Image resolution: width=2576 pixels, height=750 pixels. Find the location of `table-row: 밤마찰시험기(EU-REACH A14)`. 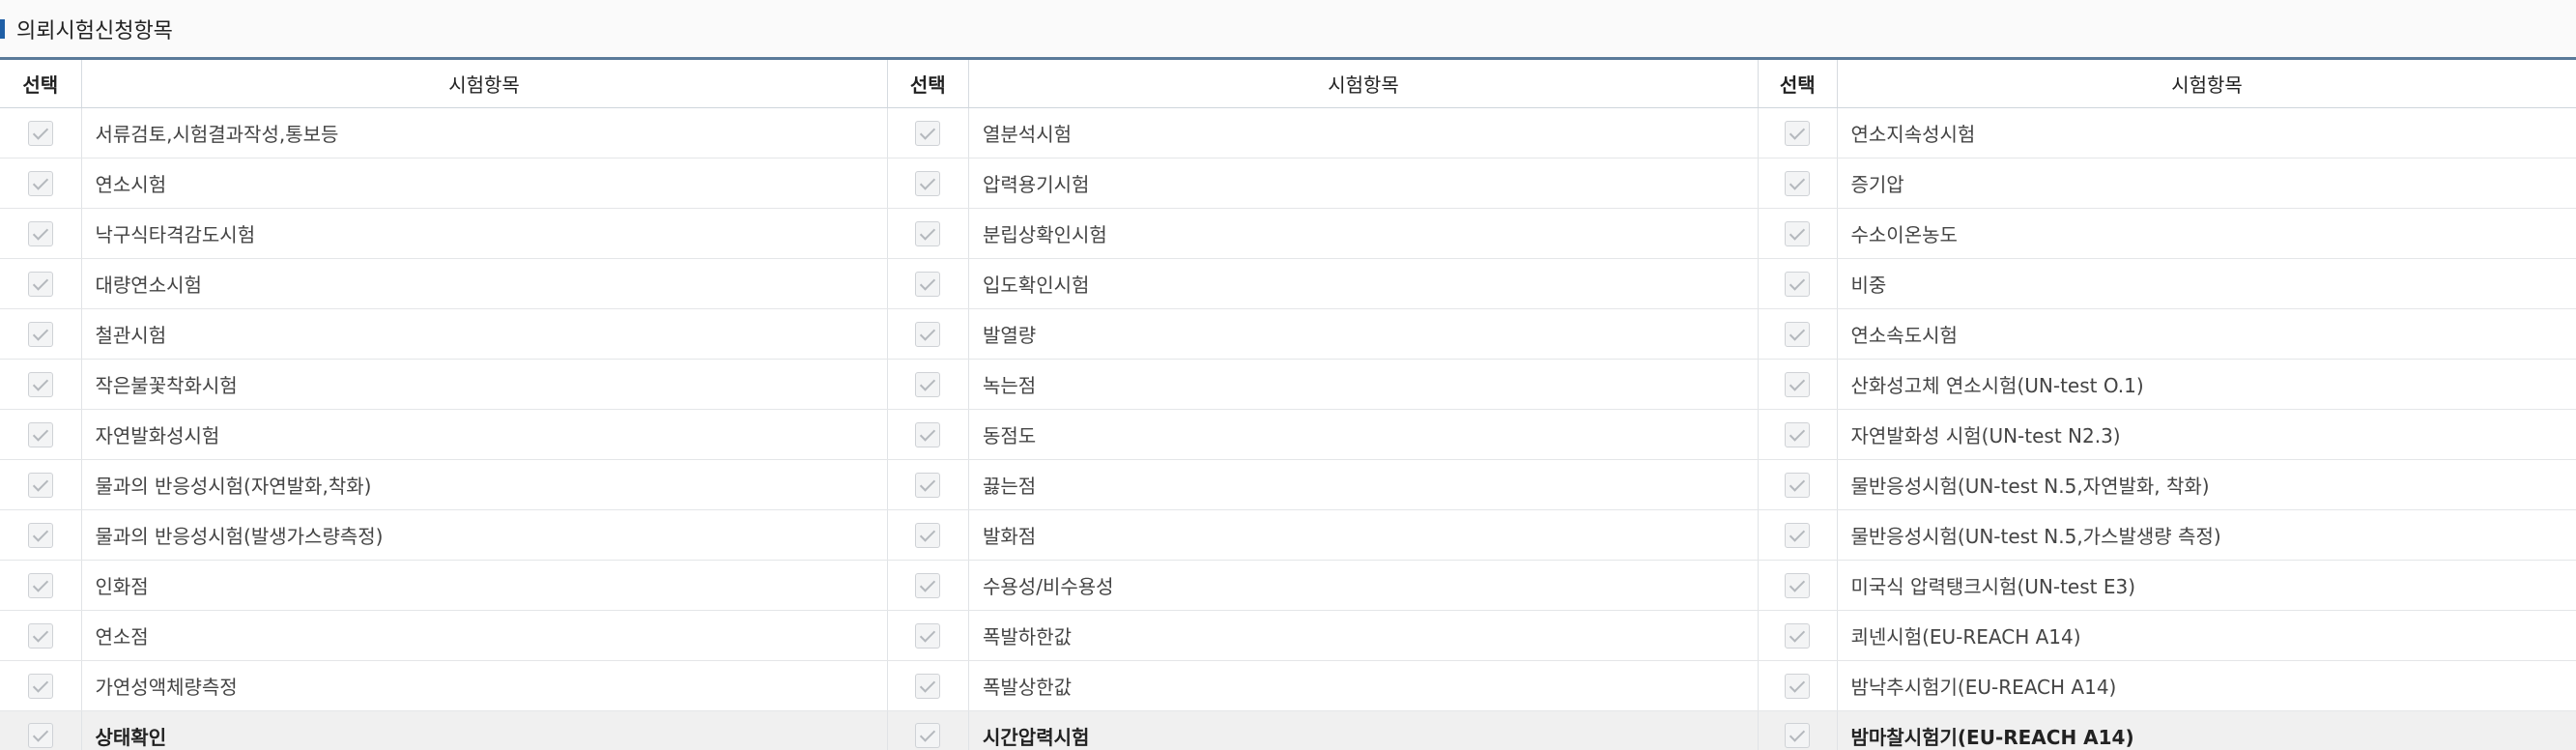

table-row: 밤마찰시험기(EU-REACH A14) is located at coordinates (2168, 730).